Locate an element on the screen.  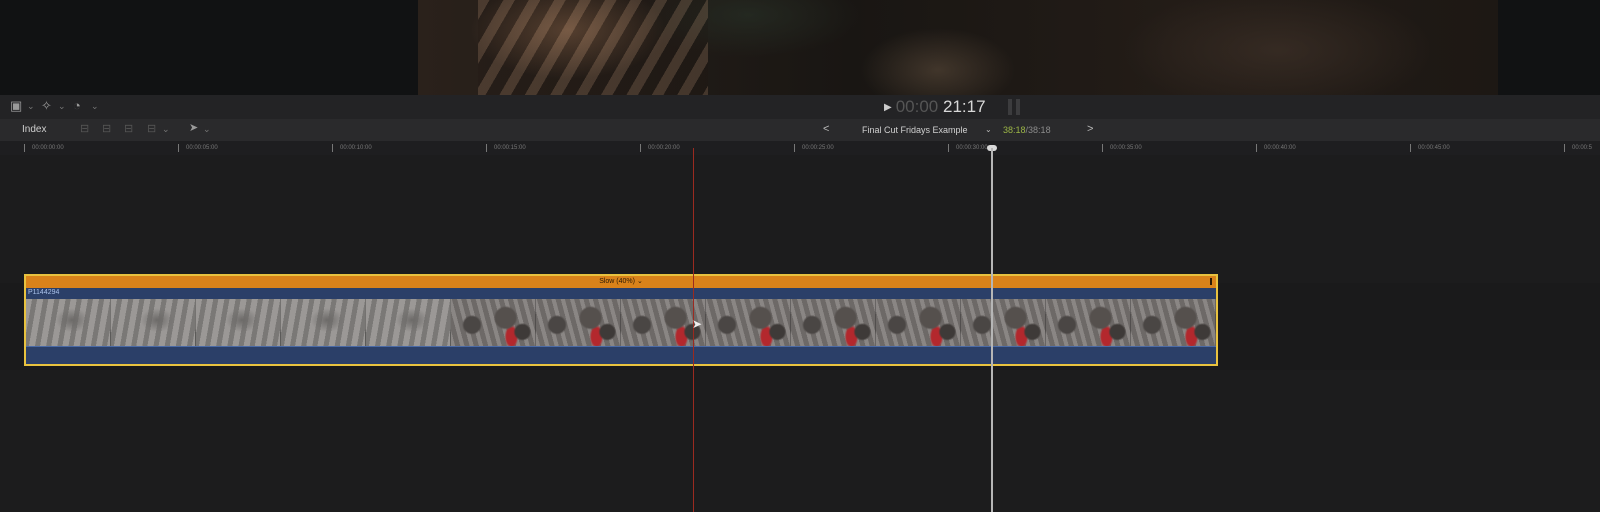
skimmer-line is located at coordinates (992, 330).